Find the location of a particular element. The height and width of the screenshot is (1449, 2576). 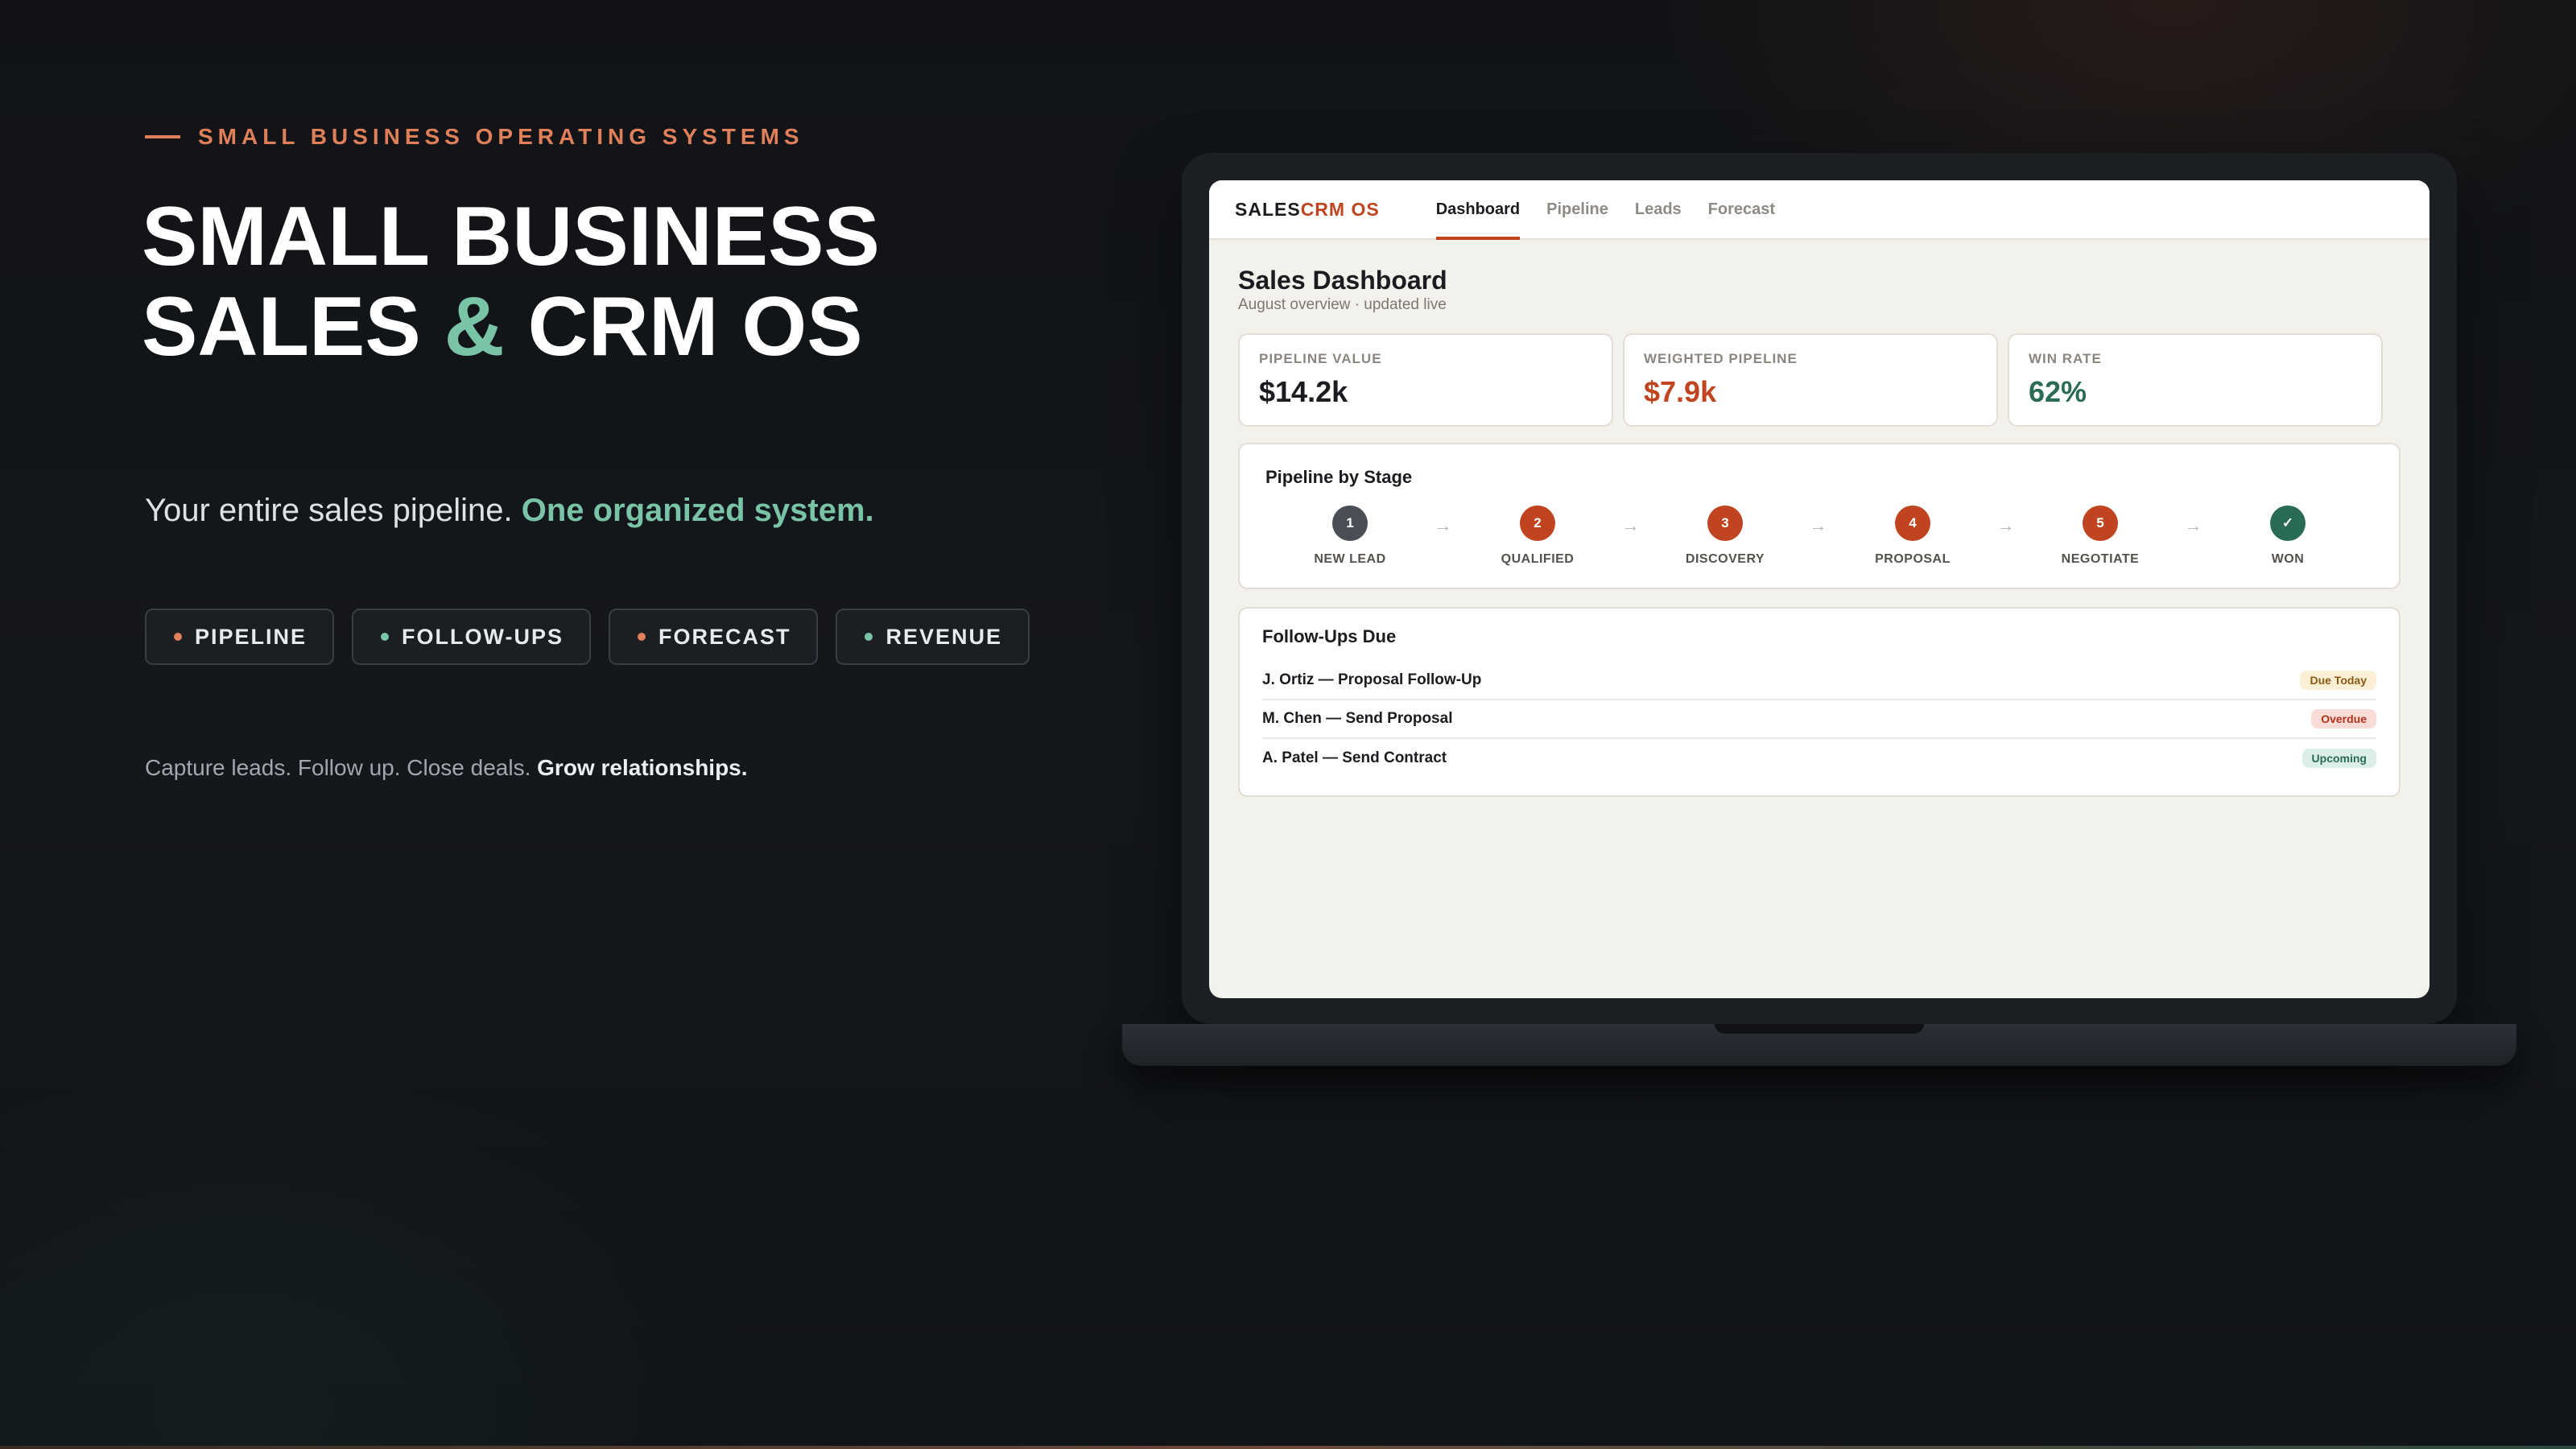

stage-number: 2 is located at coordinates (1537, 523).